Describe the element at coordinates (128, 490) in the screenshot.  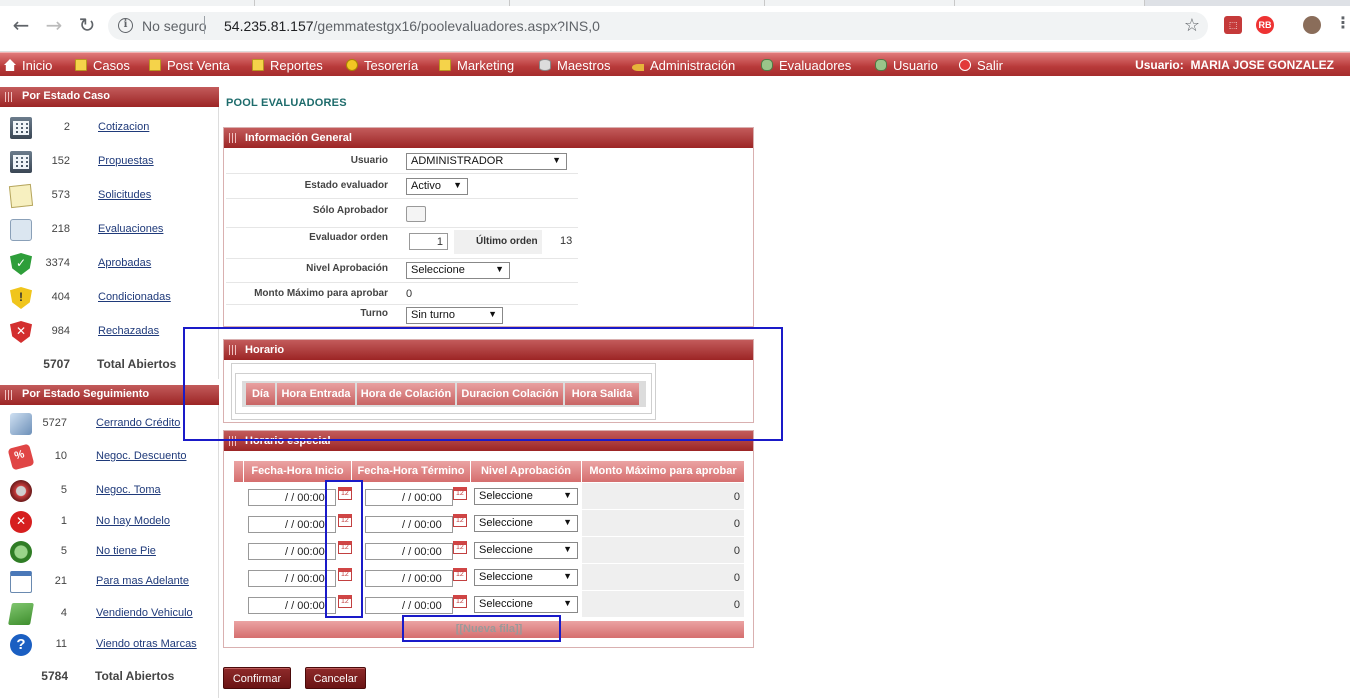
I see `sidebar-link: Negoc. Toma` at that location.